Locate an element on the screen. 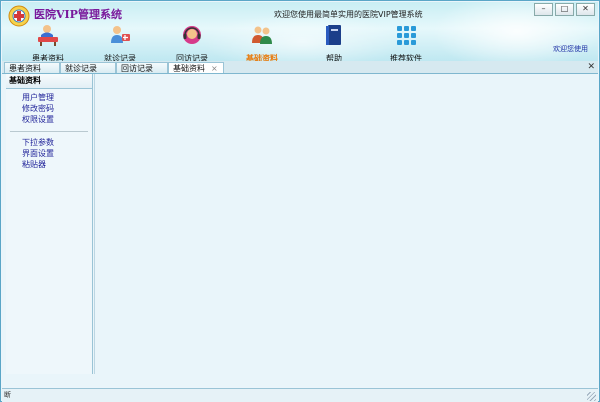 Image resolution: width=600 pixels, height=402 pixels. welcome-text: 欢迎您使用最简单实用的医院VIP管理系统 is located at coordinates (348, 14).